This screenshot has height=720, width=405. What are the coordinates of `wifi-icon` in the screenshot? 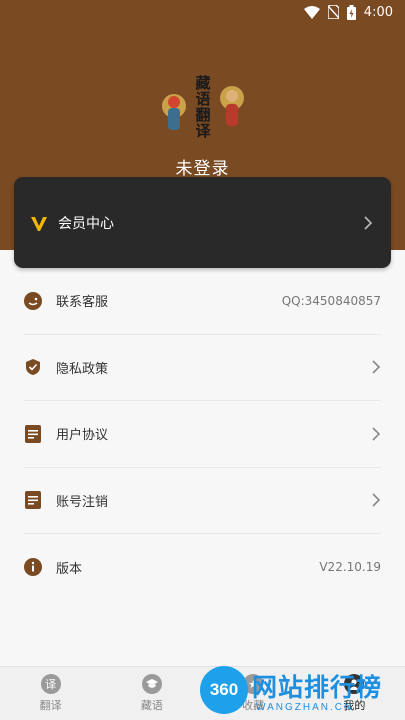 It's located at (311, 12).